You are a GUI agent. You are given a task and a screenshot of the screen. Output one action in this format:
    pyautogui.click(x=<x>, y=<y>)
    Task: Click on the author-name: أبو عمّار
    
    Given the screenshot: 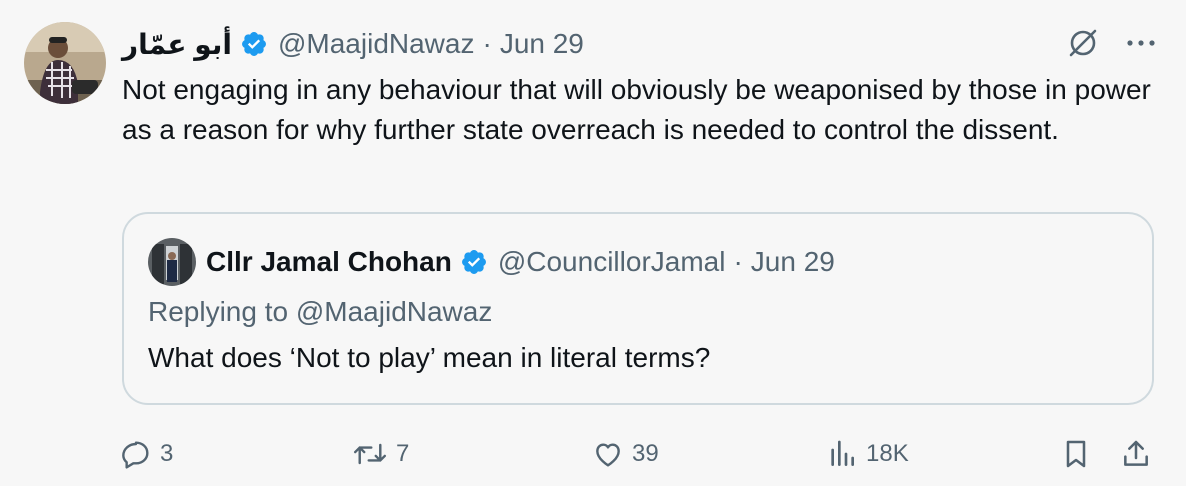 What is the action you would take?
    pyautogui.click(x=177, y=44)
    